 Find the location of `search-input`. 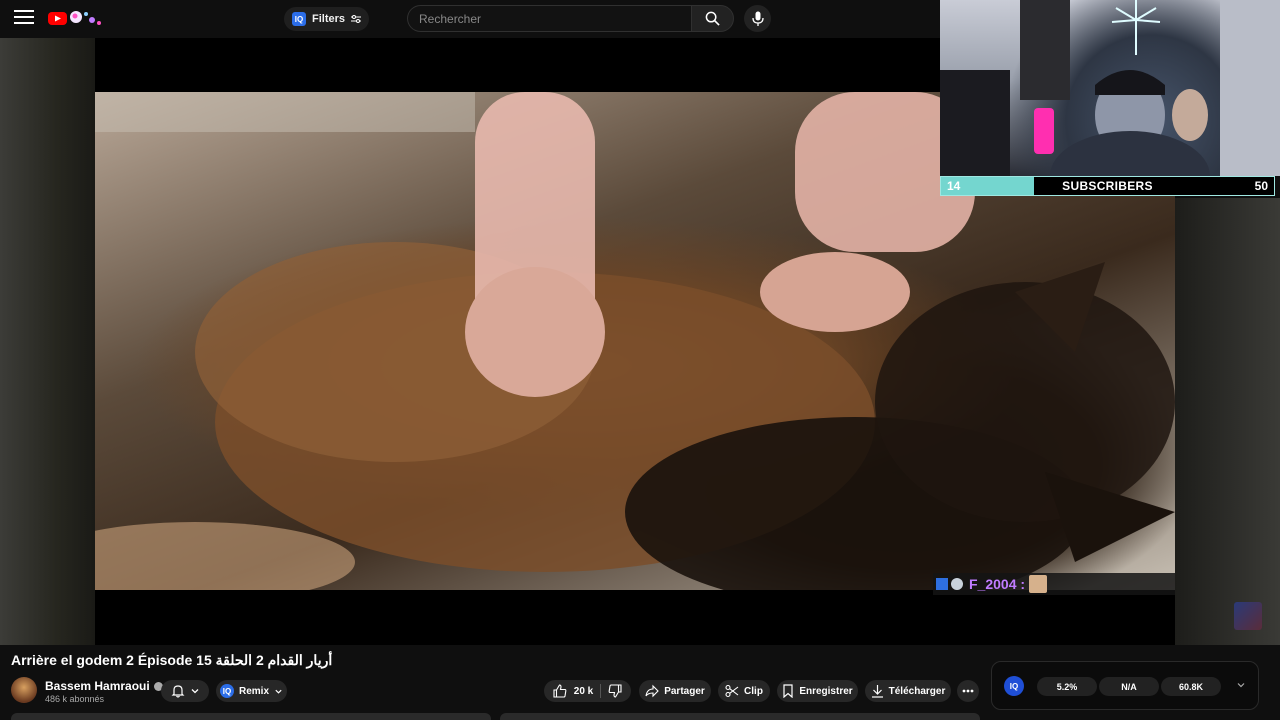

search-input is located at coordinates (549, 18).